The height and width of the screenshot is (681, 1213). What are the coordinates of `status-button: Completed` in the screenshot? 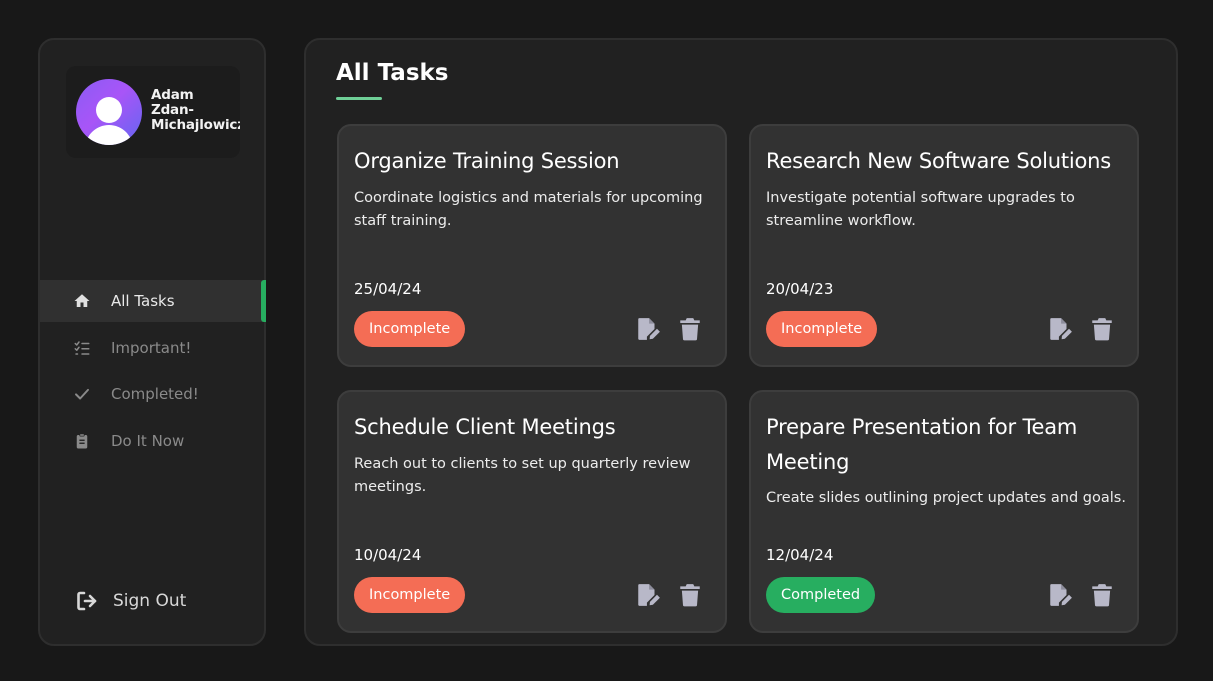 It's located at (821, 595).